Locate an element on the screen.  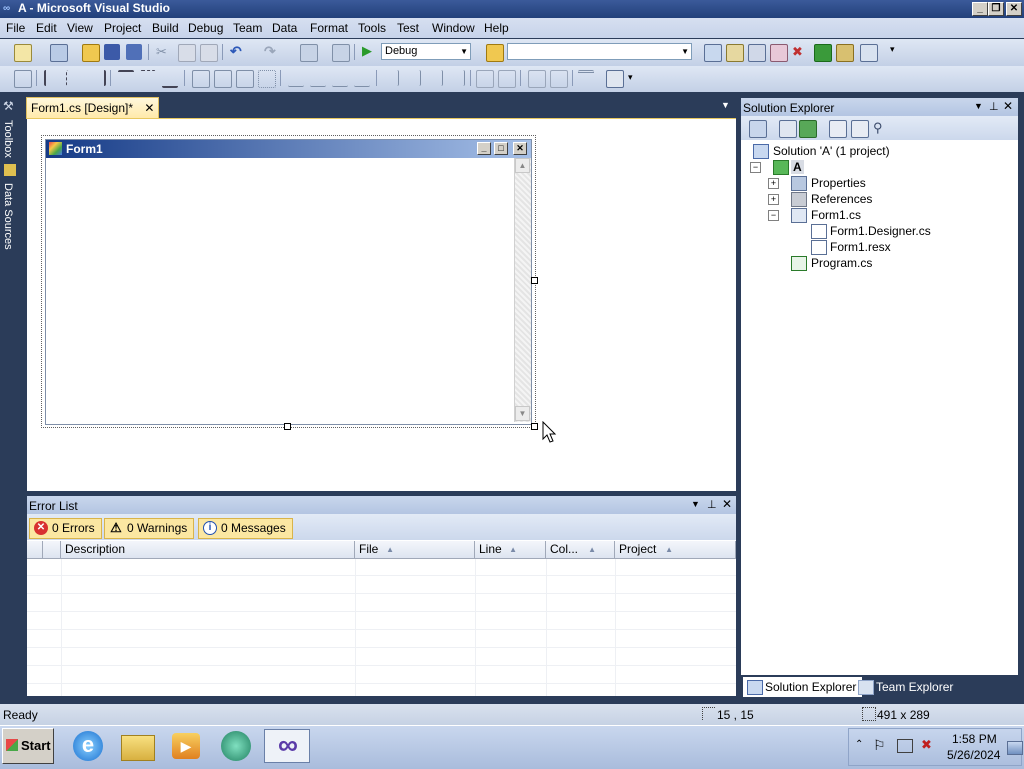
tree-node-properties: Properties is located at coordinates (838, 183).